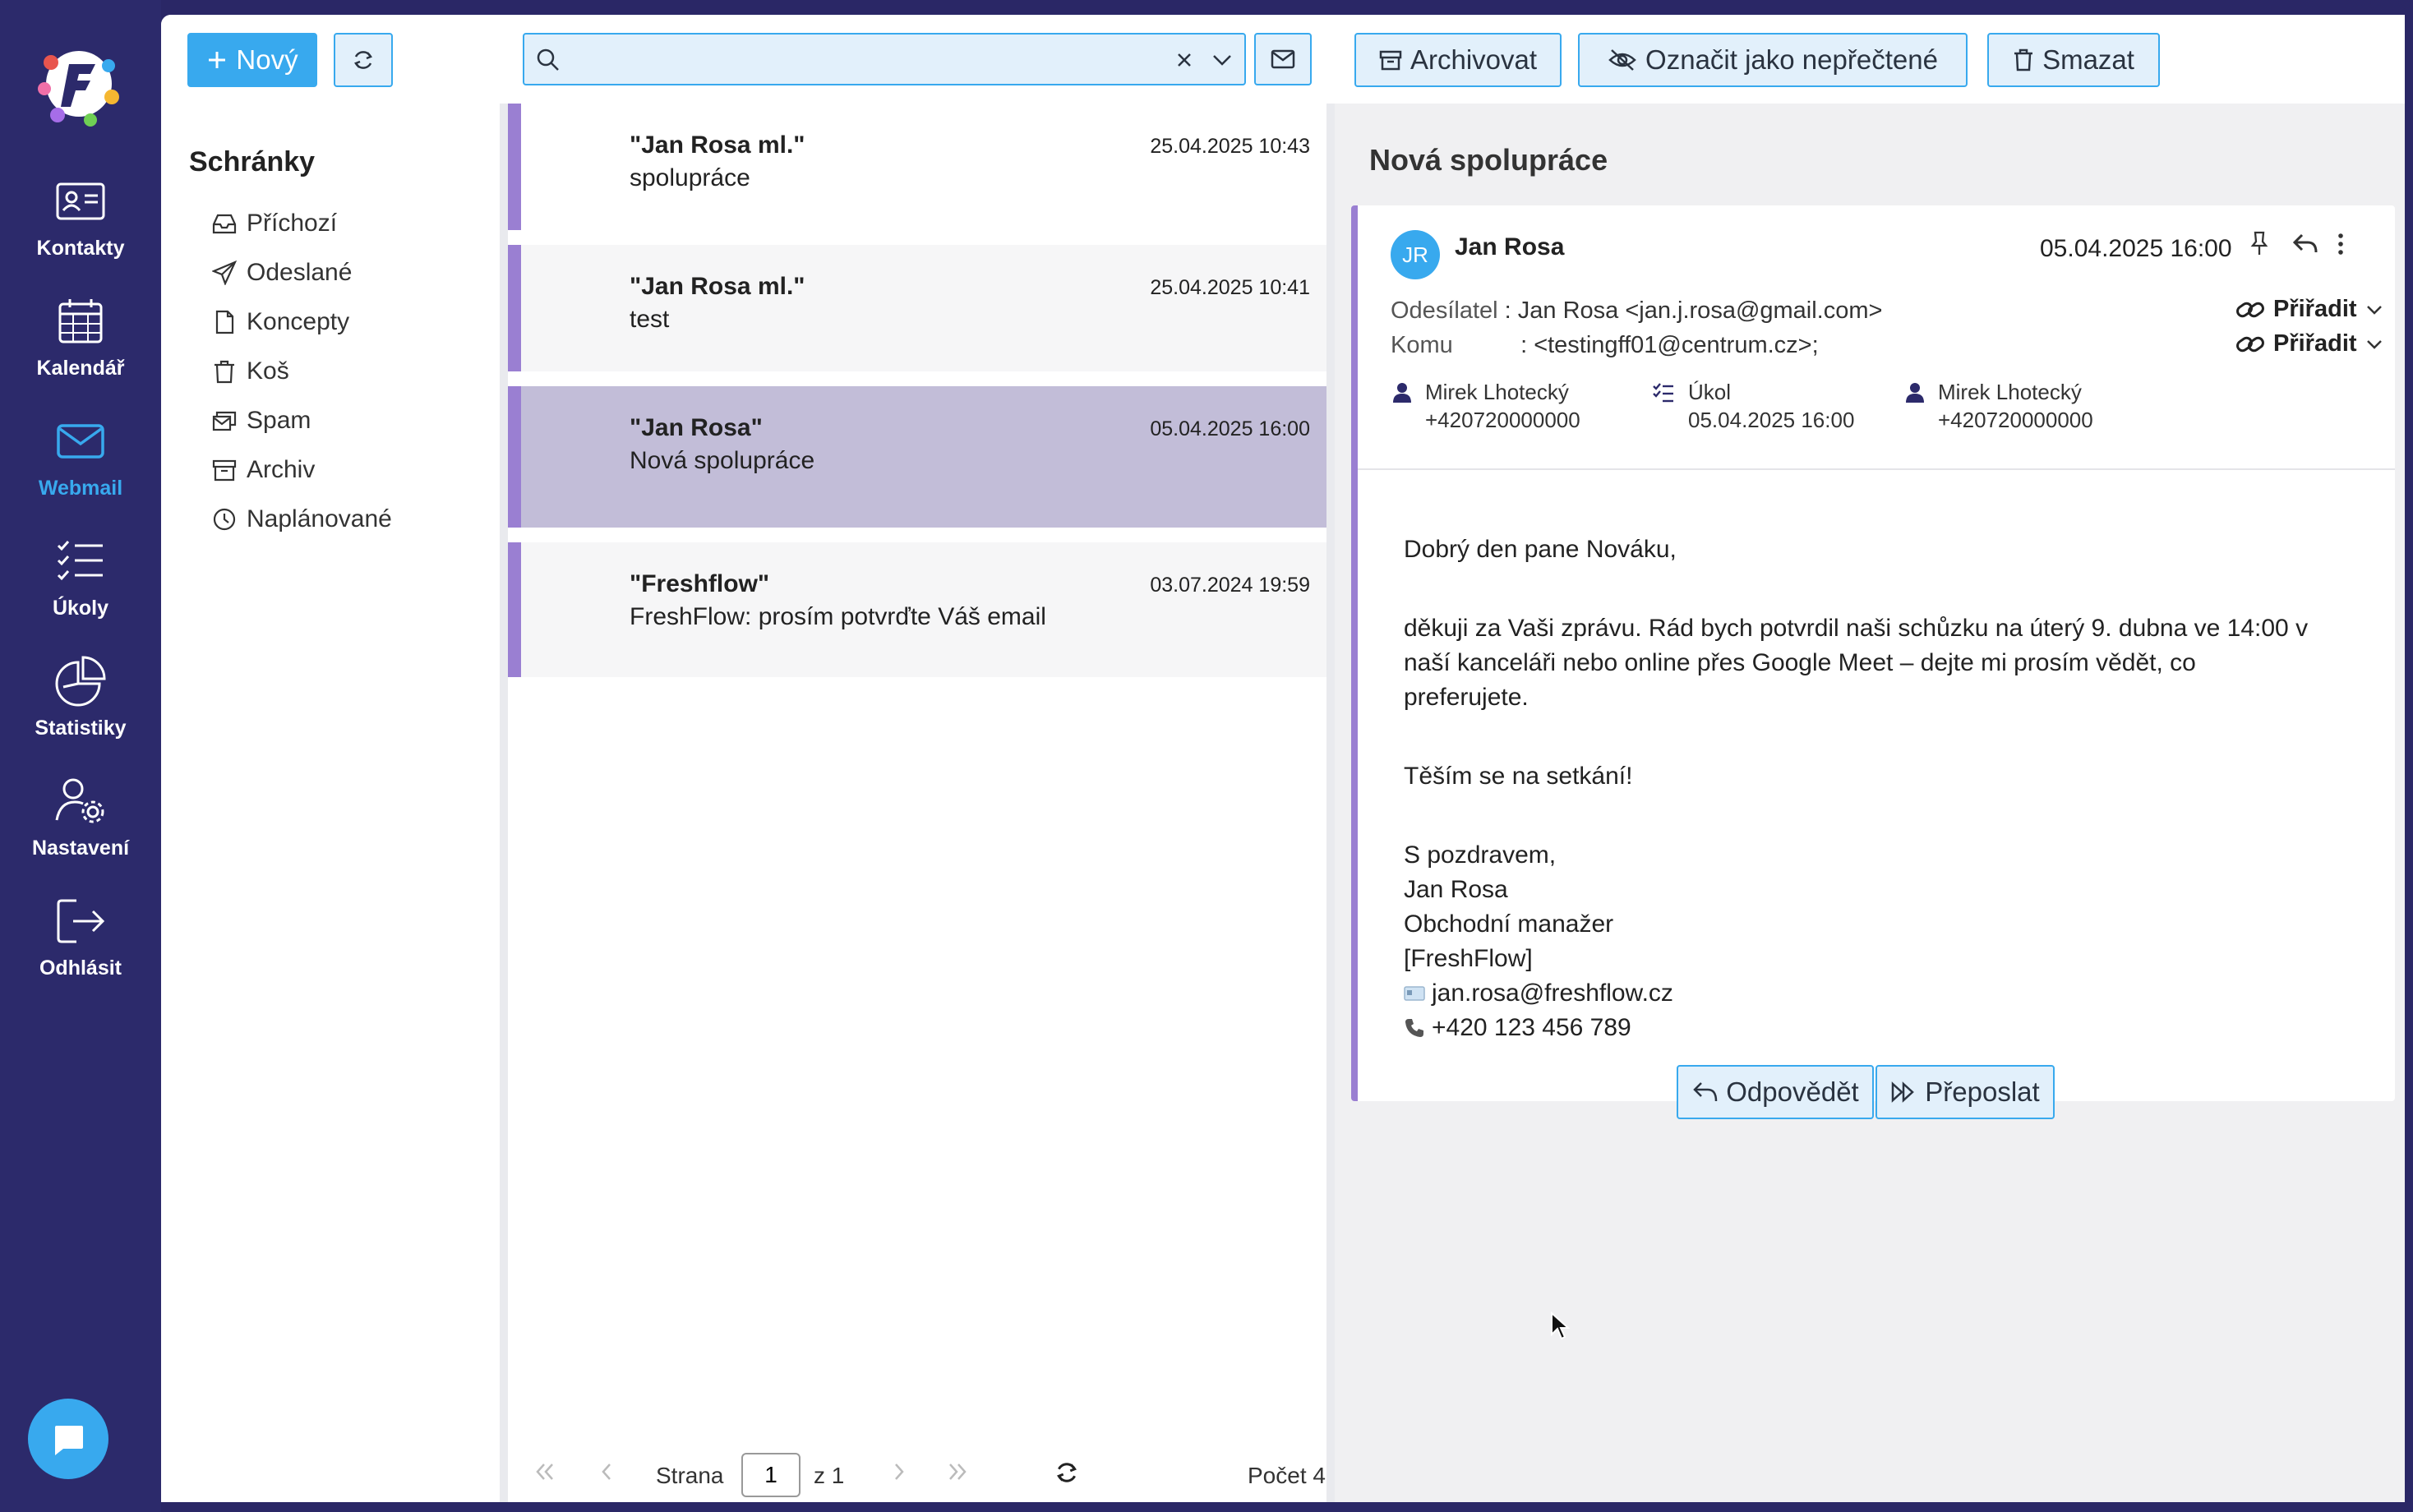 This screenshot has height=1512, width=2413. Describe the element at coordinates (1402, 393) in the screenshot. I see `person-icon` at that location.